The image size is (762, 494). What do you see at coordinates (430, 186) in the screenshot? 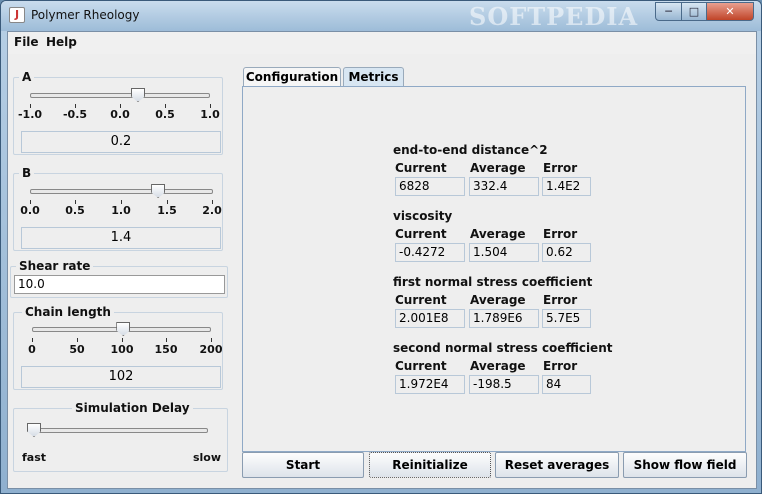
I see `end-to-end-current: 6828` at bounding box center [430, 186].